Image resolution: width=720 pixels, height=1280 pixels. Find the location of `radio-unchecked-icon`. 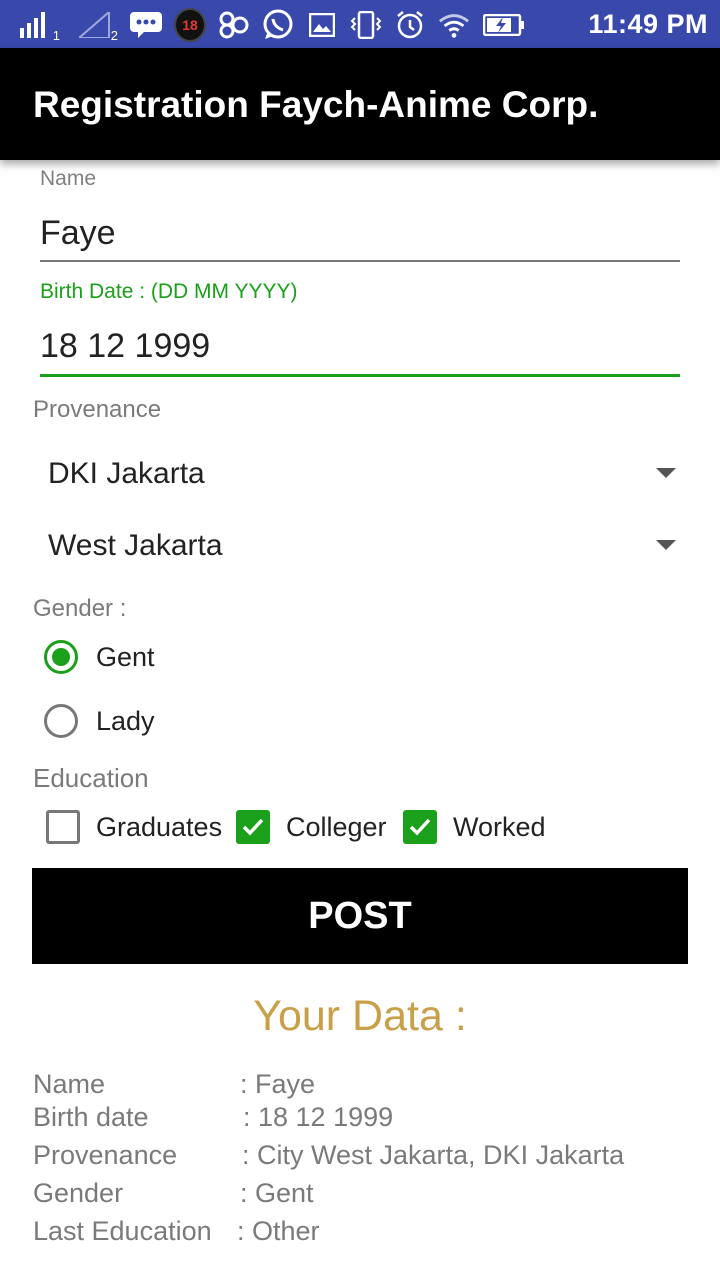

radio-unchecked-icon is located at coordinates (61, 721).